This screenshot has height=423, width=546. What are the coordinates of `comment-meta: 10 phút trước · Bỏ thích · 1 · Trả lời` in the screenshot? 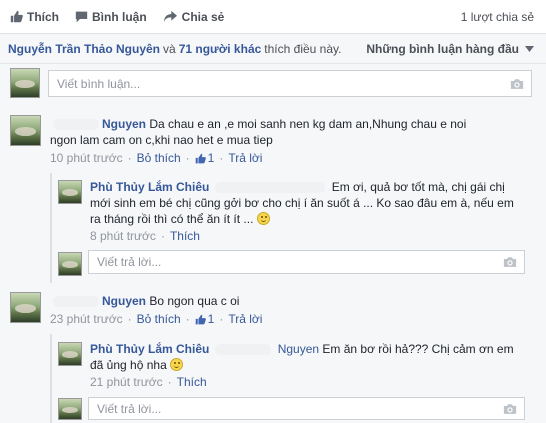 It's located at (156, 158).